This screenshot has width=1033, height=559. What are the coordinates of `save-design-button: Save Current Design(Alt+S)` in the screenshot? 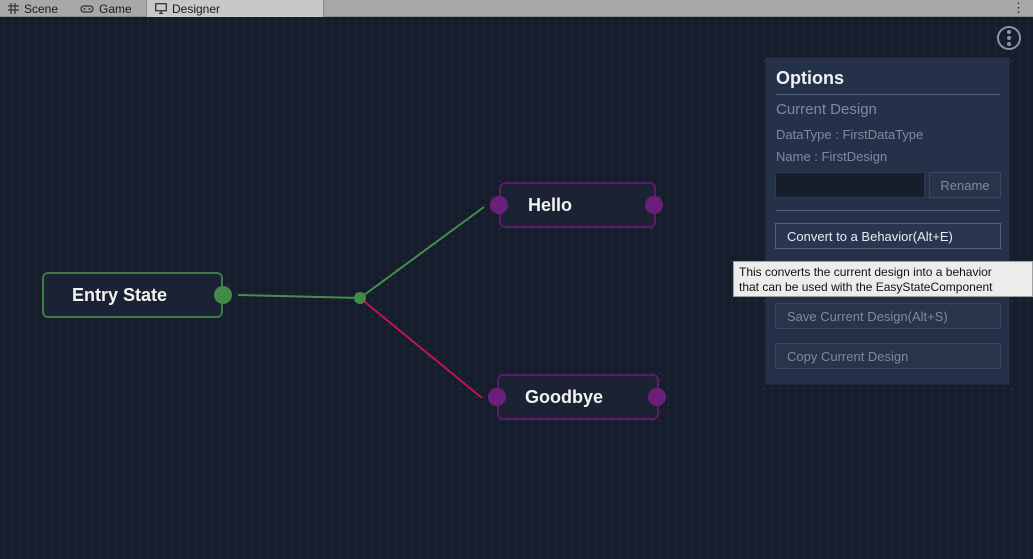 It's located at (888, 316).